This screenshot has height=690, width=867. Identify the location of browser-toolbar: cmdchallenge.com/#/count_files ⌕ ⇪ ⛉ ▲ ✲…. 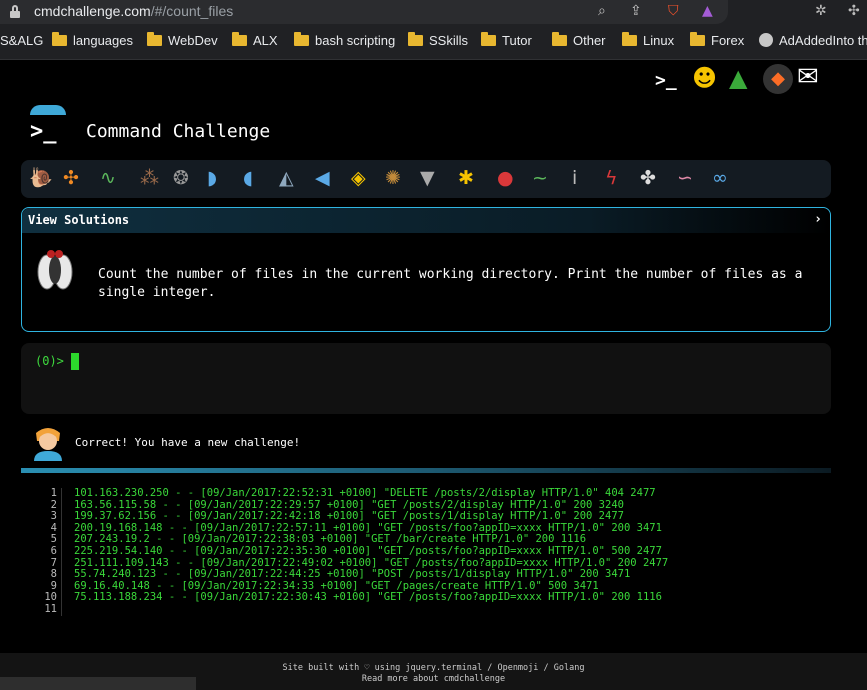
(433, 12).